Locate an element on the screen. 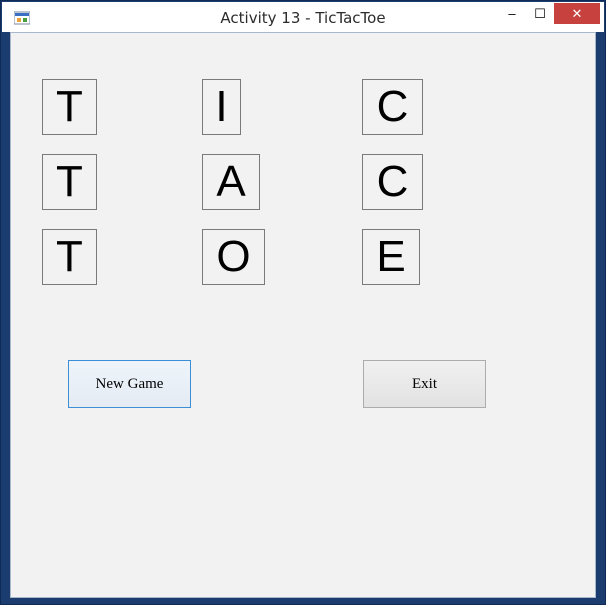 The width and height of the screenshot is (606, 605). board-cell-r2c3: C is located at coordinates (392, 182).